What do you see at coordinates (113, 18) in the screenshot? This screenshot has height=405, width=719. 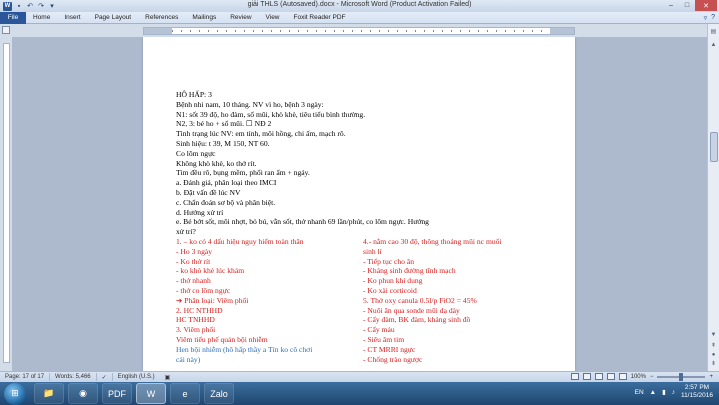 I see `tab-page-layout: Page Layout` at bounding box center [113, 18].